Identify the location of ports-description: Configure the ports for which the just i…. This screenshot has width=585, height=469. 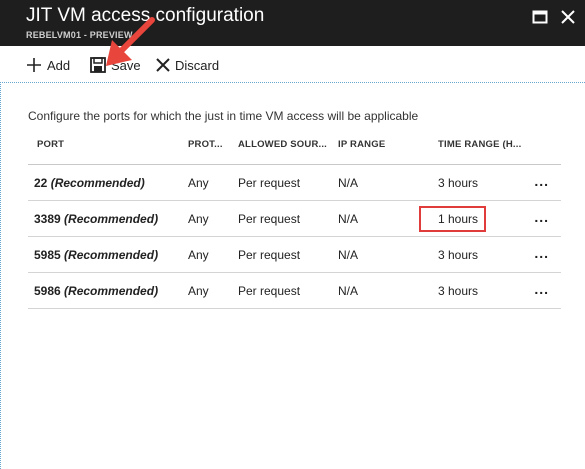
(223, 116).